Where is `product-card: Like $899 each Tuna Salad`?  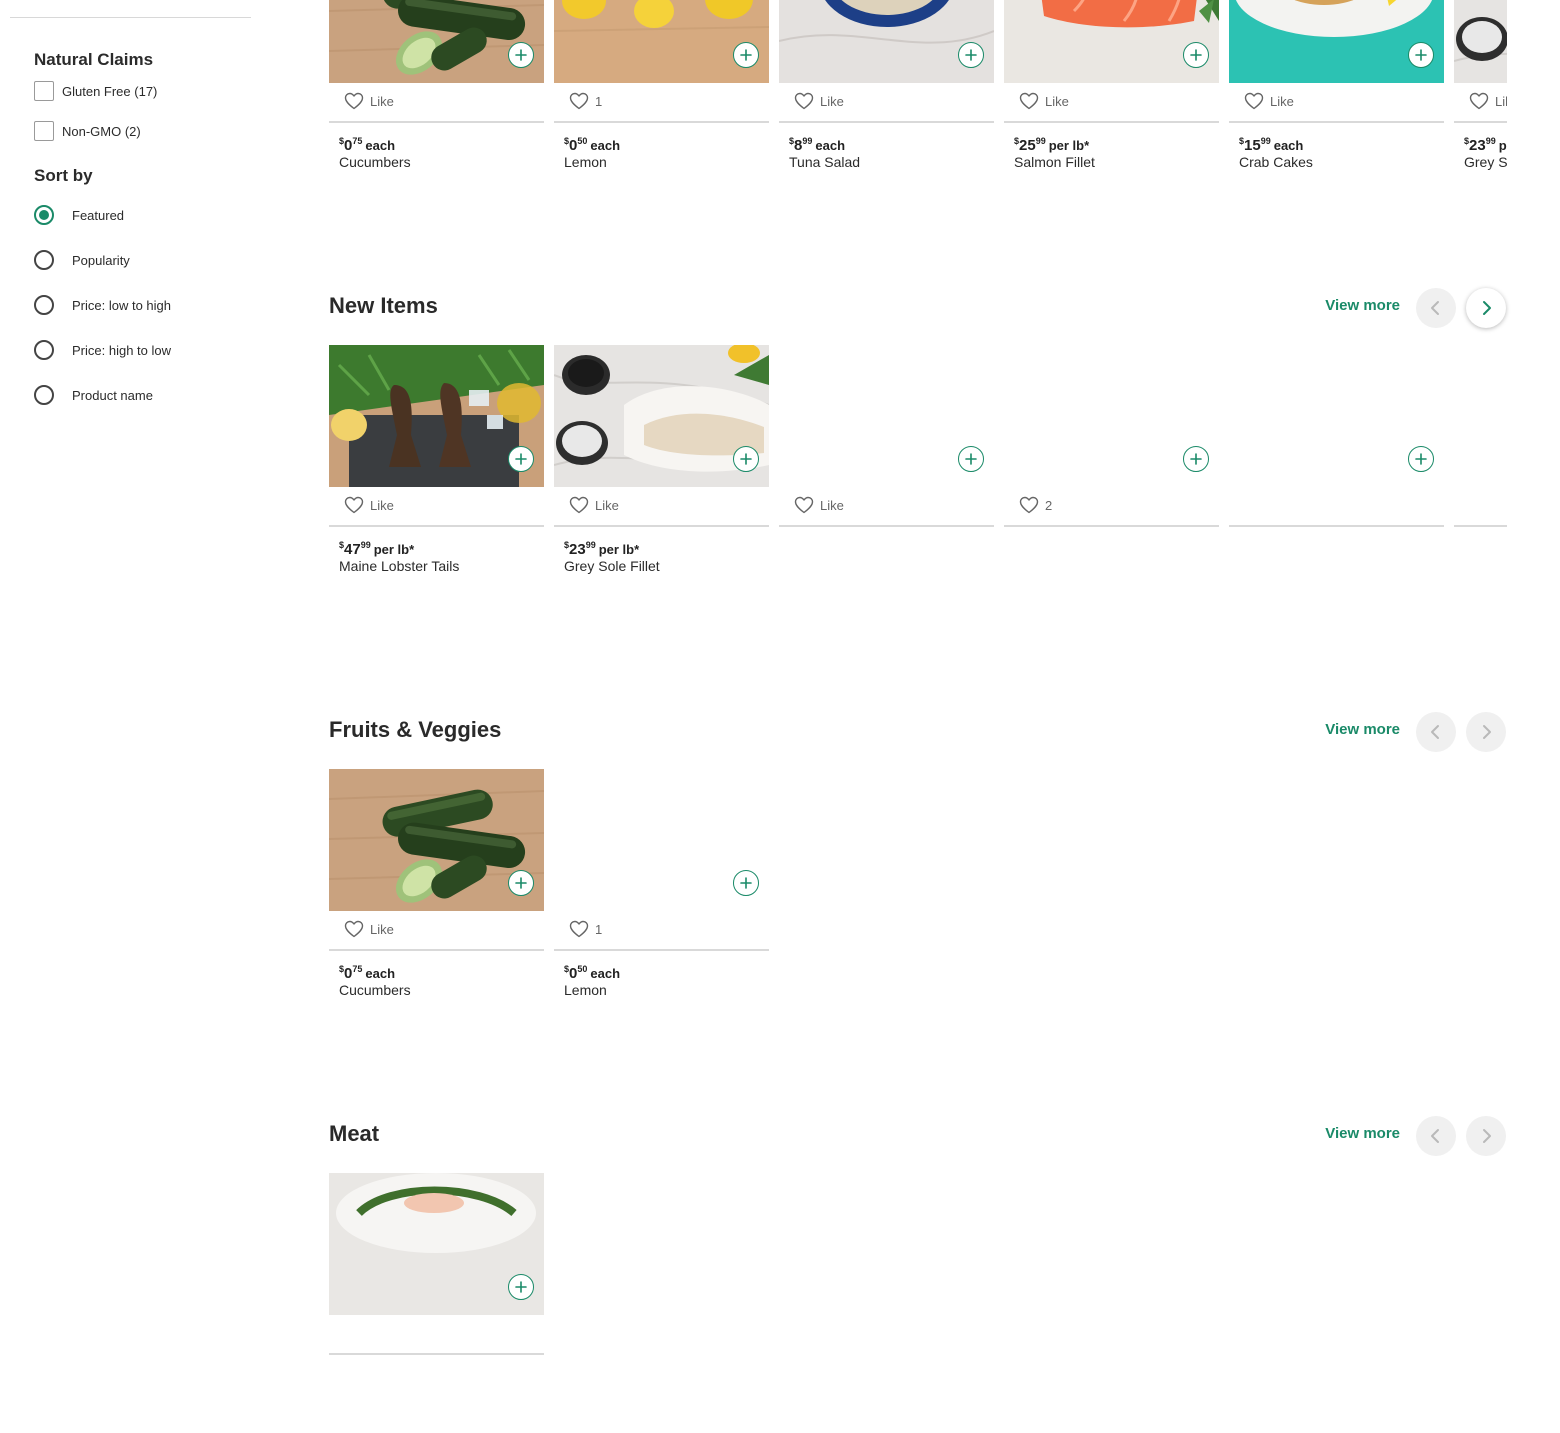 product-card: Like $899 each Tuna Salad is located at coordinates (886, 100).